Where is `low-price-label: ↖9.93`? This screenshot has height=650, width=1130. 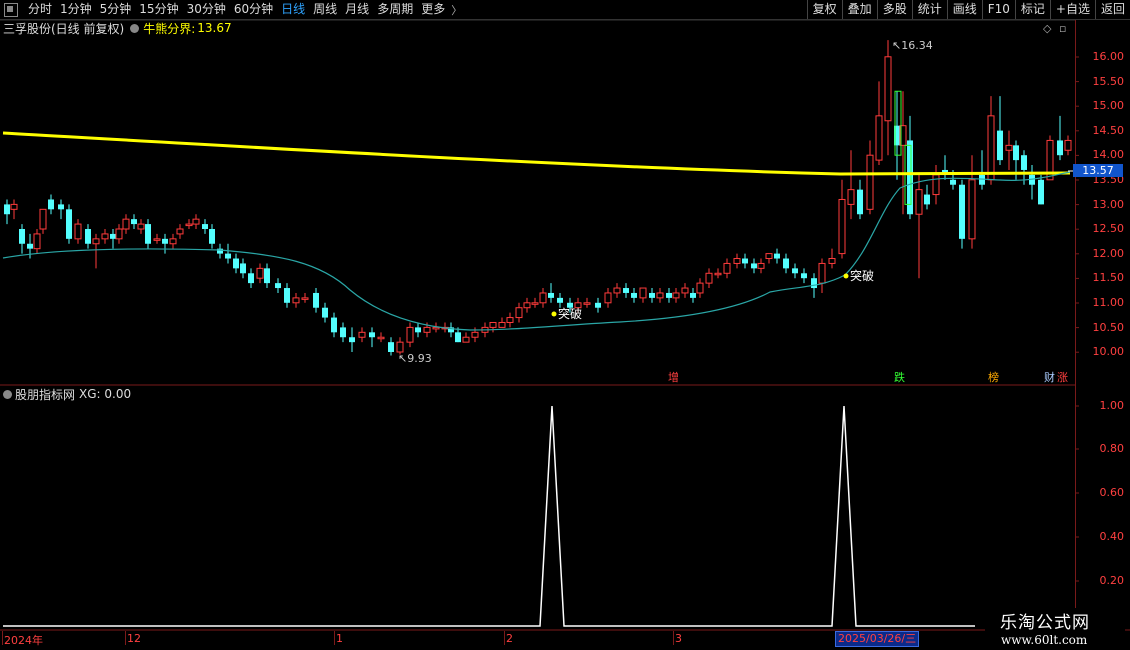 low-price-label: ↖9.93 is located at coordinates (415, 358).